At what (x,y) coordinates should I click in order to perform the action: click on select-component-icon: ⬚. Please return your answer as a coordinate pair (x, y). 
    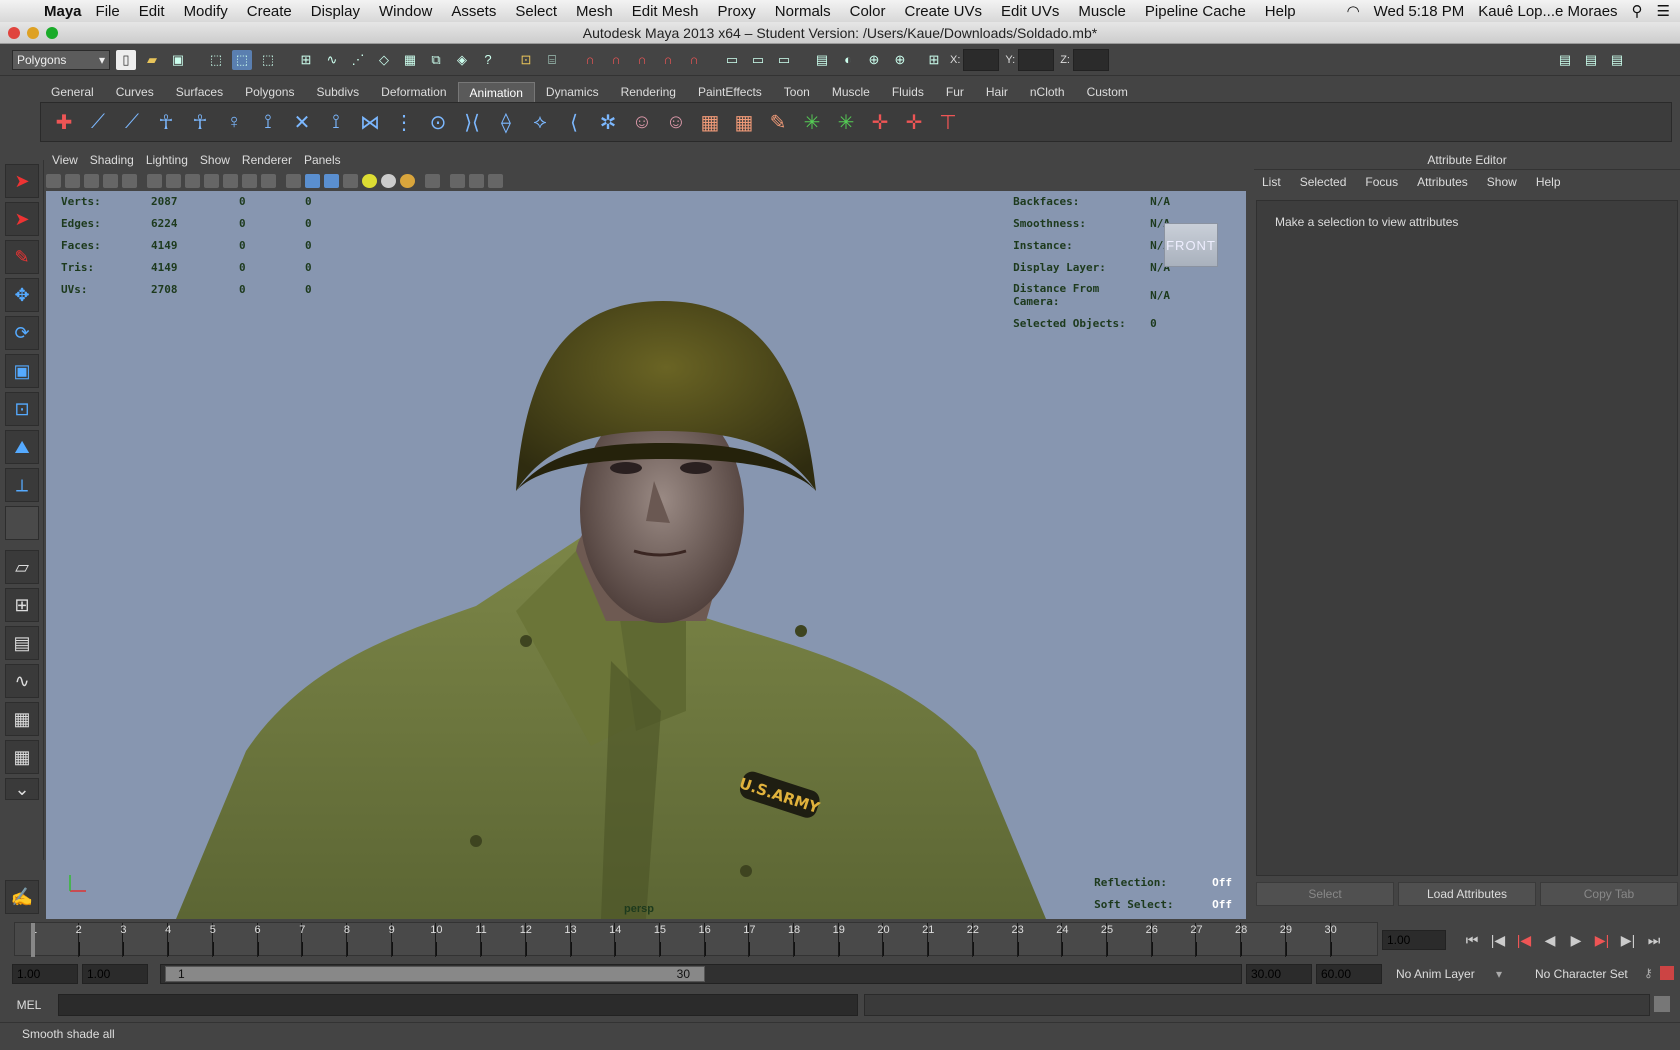
    Looking at the image, I should click on (268, 60).